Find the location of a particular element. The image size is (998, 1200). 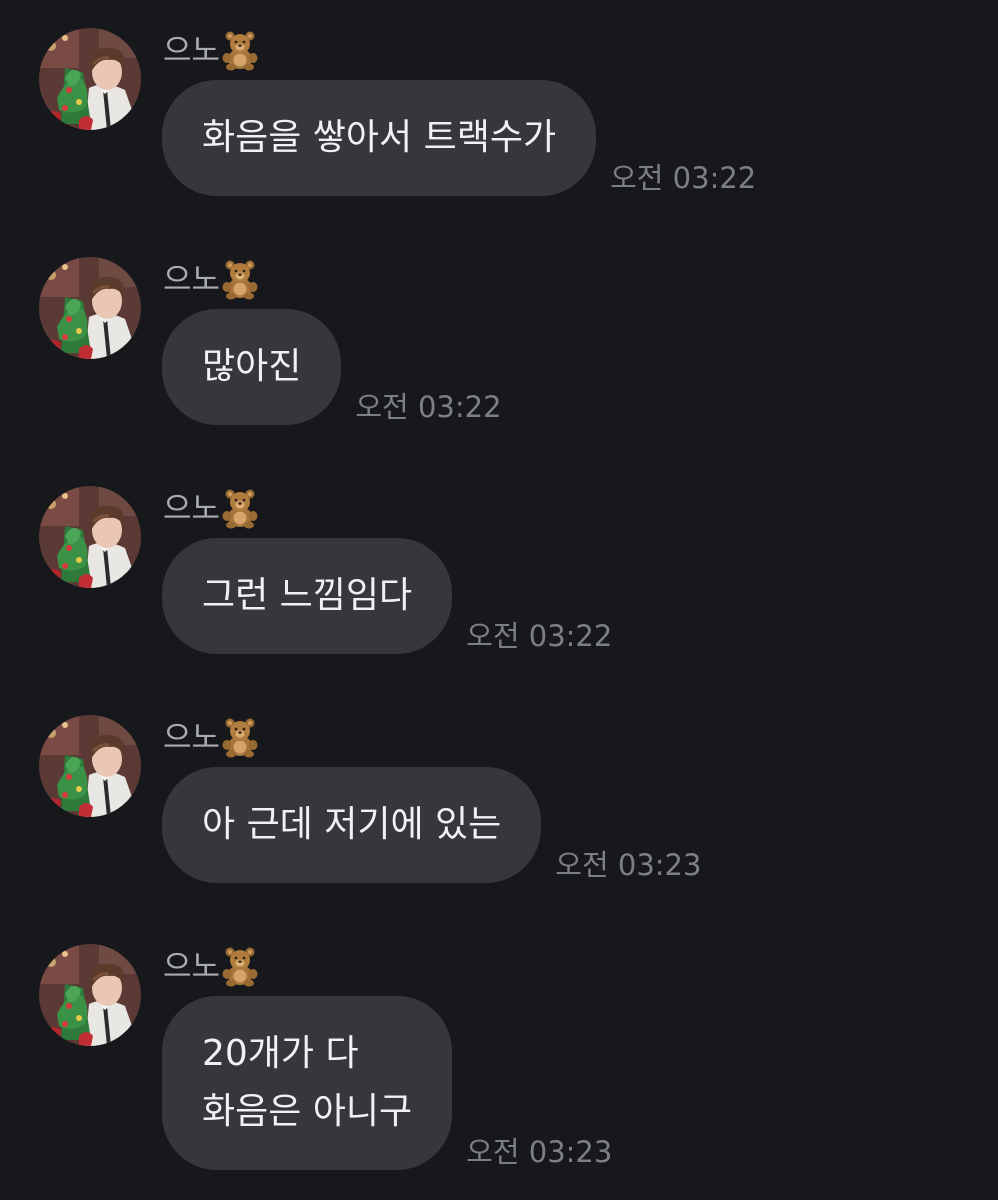

message-row: 아 근데 저기에 있는 오전 03:23 is located at coordinates (431, 825).